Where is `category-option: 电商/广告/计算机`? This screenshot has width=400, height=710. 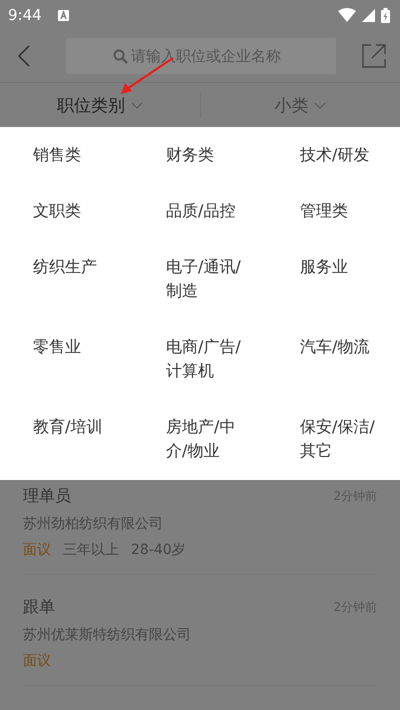
category-option: 电商/广告/计算机 is located at coordinates (200, 359).